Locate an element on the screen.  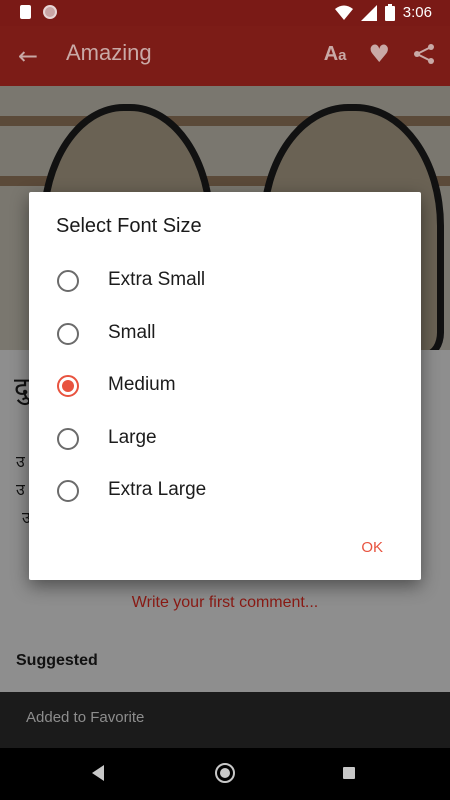
option-label: Medium is located at coordinates (142, 384).